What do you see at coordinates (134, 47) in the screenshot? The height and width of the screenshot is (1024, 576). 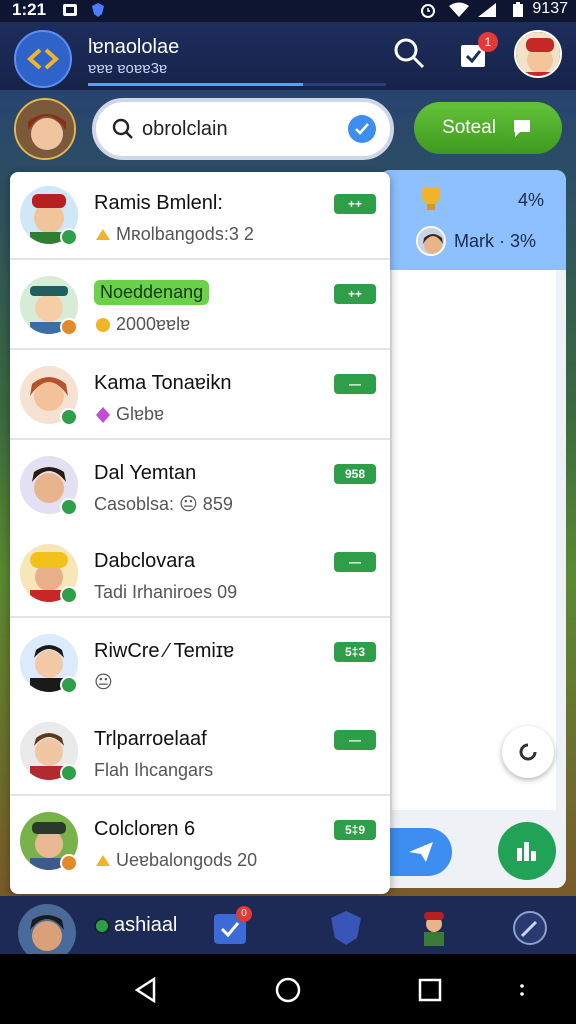 I see `page-title: lɐnaololae` at bounding box center [134, 47].